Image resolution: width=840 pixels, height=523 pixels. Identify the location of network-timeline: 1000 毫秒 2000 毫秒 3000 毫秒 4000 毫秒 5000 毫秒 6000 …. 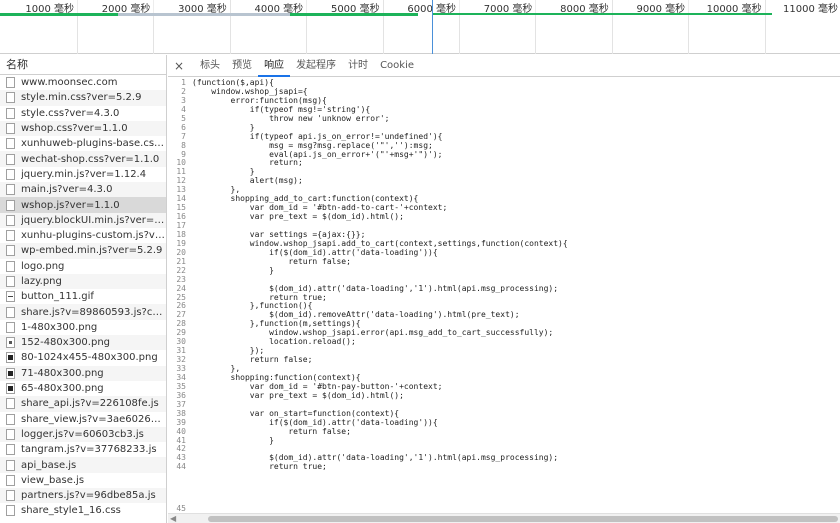
(420, 27).